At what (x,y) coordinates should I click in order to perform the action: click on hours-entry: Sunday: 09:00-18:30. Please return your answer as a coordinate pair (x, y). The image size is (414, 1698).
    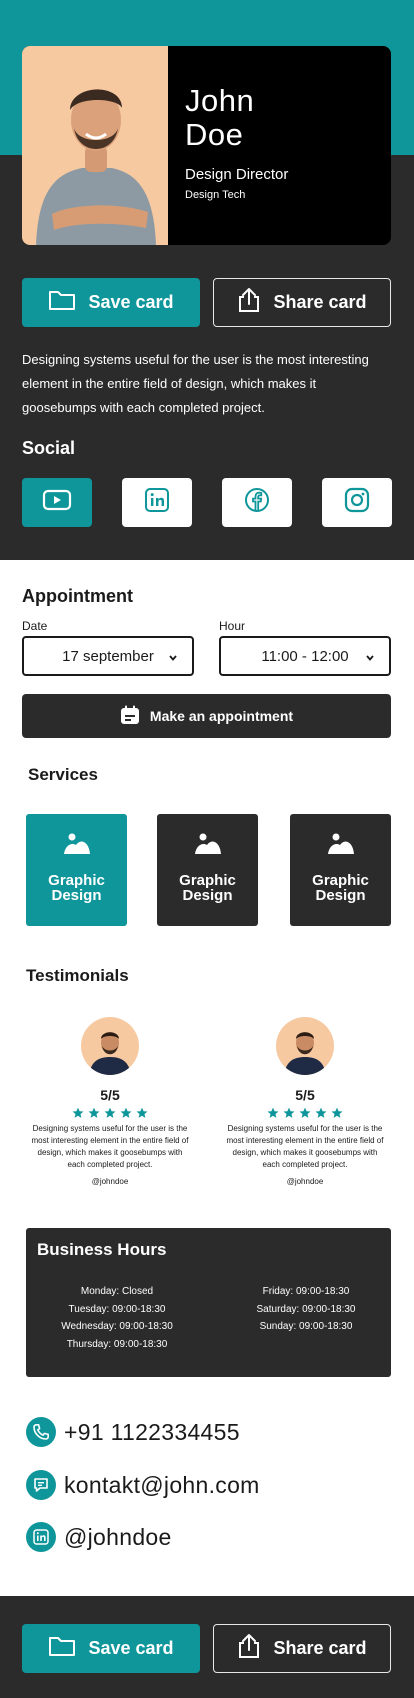
    Looking at the image, I should click on (306, 1326).